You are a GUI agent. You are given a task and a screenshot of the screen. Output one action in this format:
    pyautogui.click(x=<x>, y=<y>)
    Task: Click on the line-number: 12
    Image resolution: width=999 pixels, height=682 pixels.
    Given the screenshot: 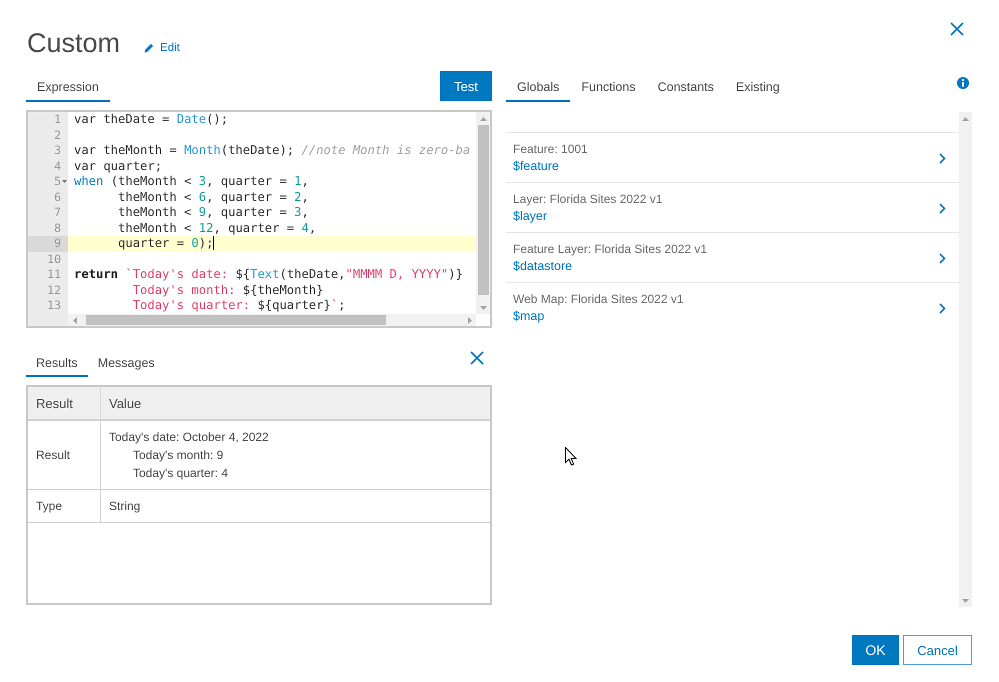 What is the action you would take?
    pyautogui.click(x=54, y=290)
    